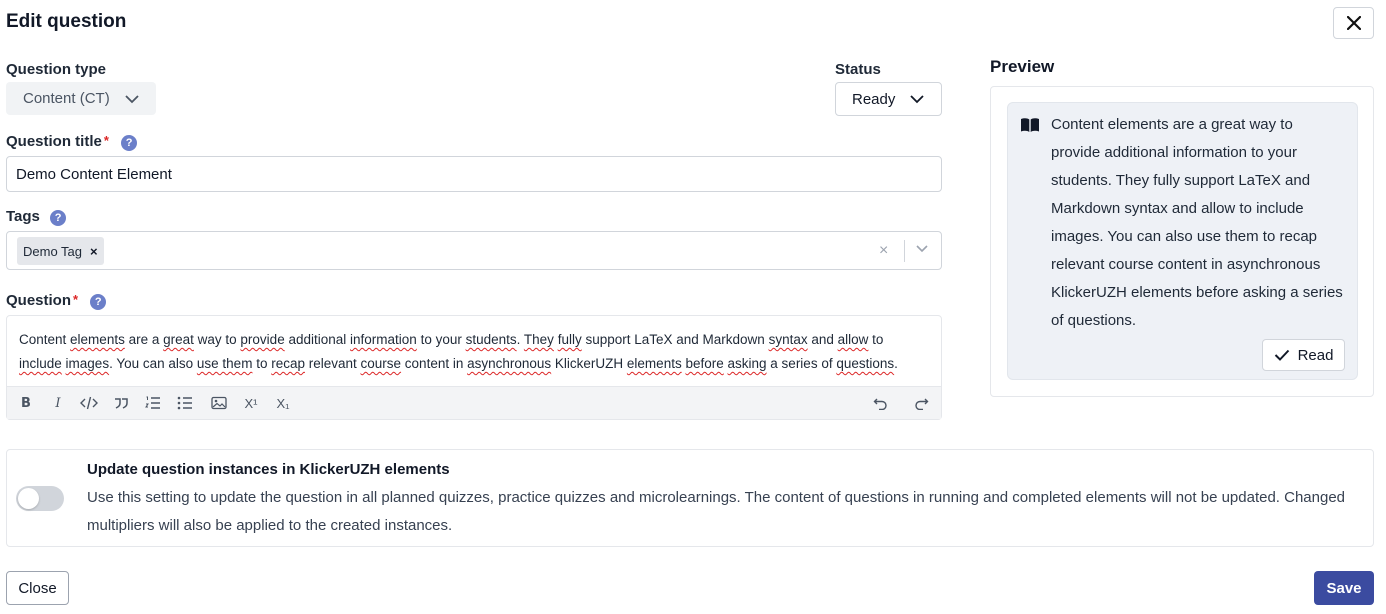 Image resolution: width=1386 pixels, height=614 pixels. I want to click on redo-button, so click(921, 403).